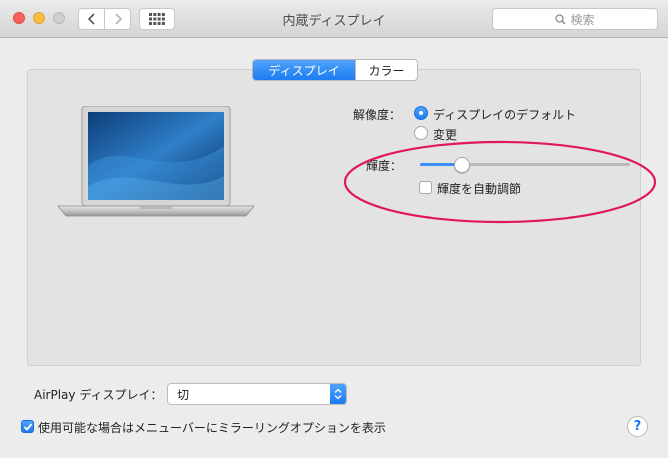 The width and height of the screenshot is (668, 458). Describe the element at coordinates (504, 114) in the screenshot. I see `resolution-default-label: ディスプレイのデフォルト` at that location.